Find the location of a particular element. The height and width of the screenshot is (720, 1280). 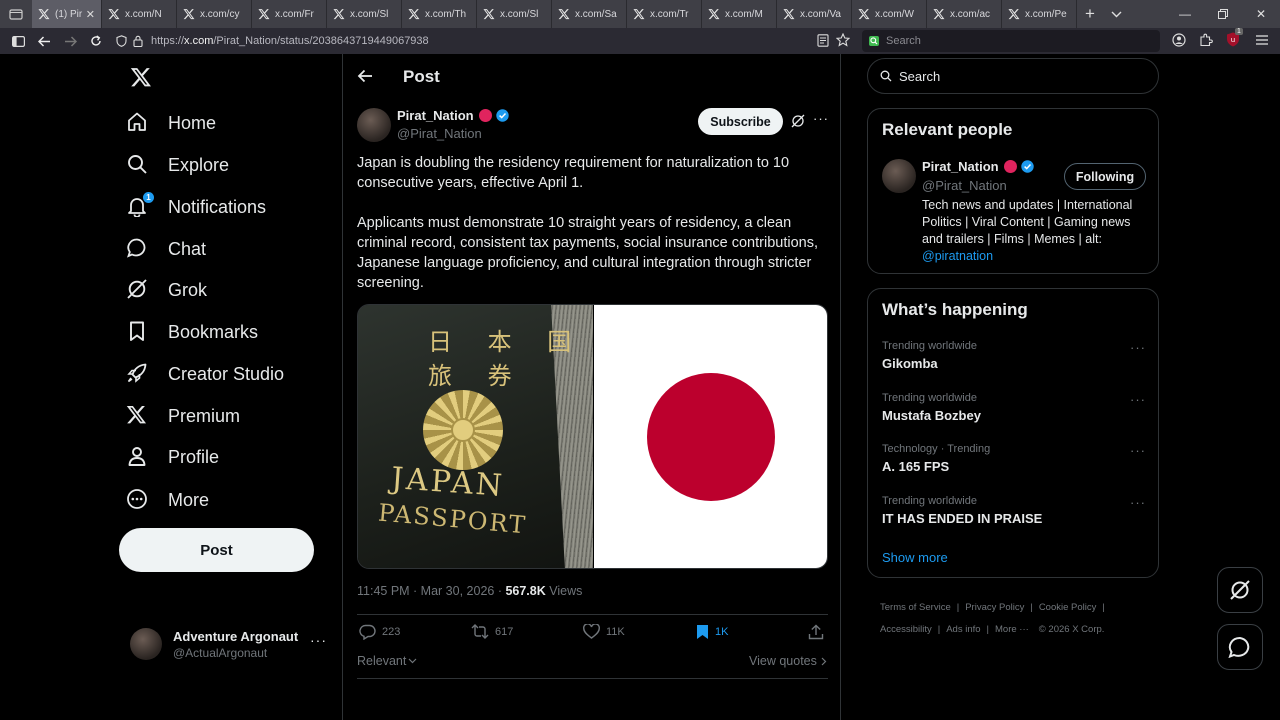

ublock-extension-icon: u 1 is located at coordinates (1234, 38).